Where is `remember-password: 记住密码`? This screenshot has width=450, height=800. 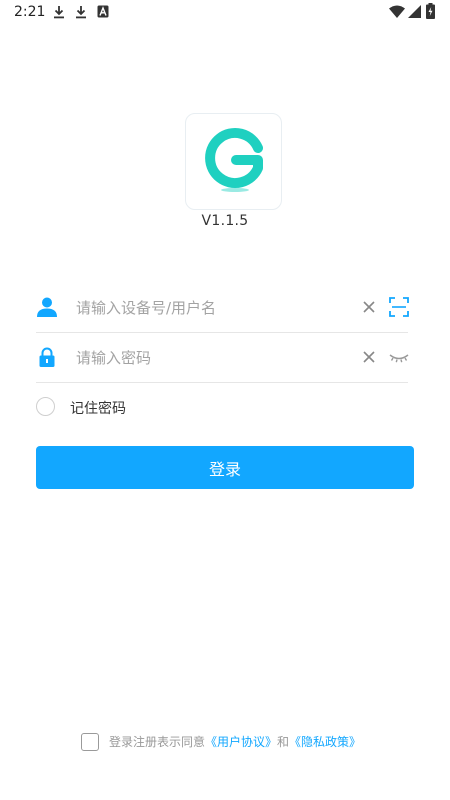 remember-password: 记住密码 is located at coordinates (136, 407).